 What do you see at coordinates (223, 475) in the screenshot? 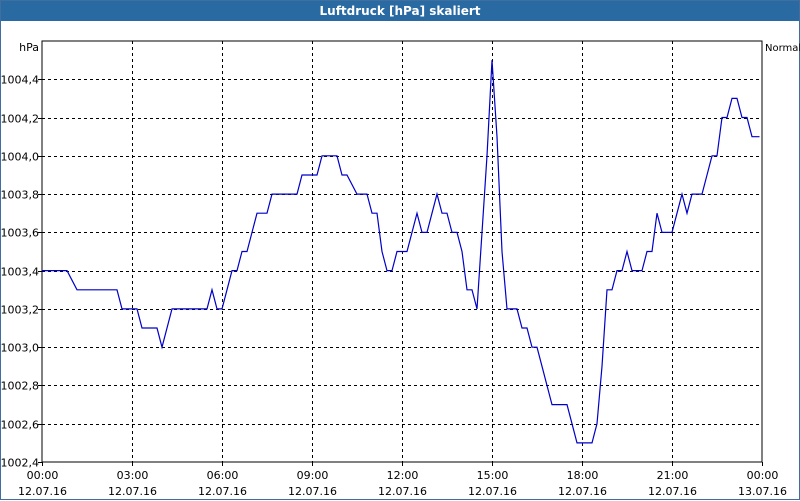
I see `x-tick-label-time: 06:00` at bounding box center [223, 475].